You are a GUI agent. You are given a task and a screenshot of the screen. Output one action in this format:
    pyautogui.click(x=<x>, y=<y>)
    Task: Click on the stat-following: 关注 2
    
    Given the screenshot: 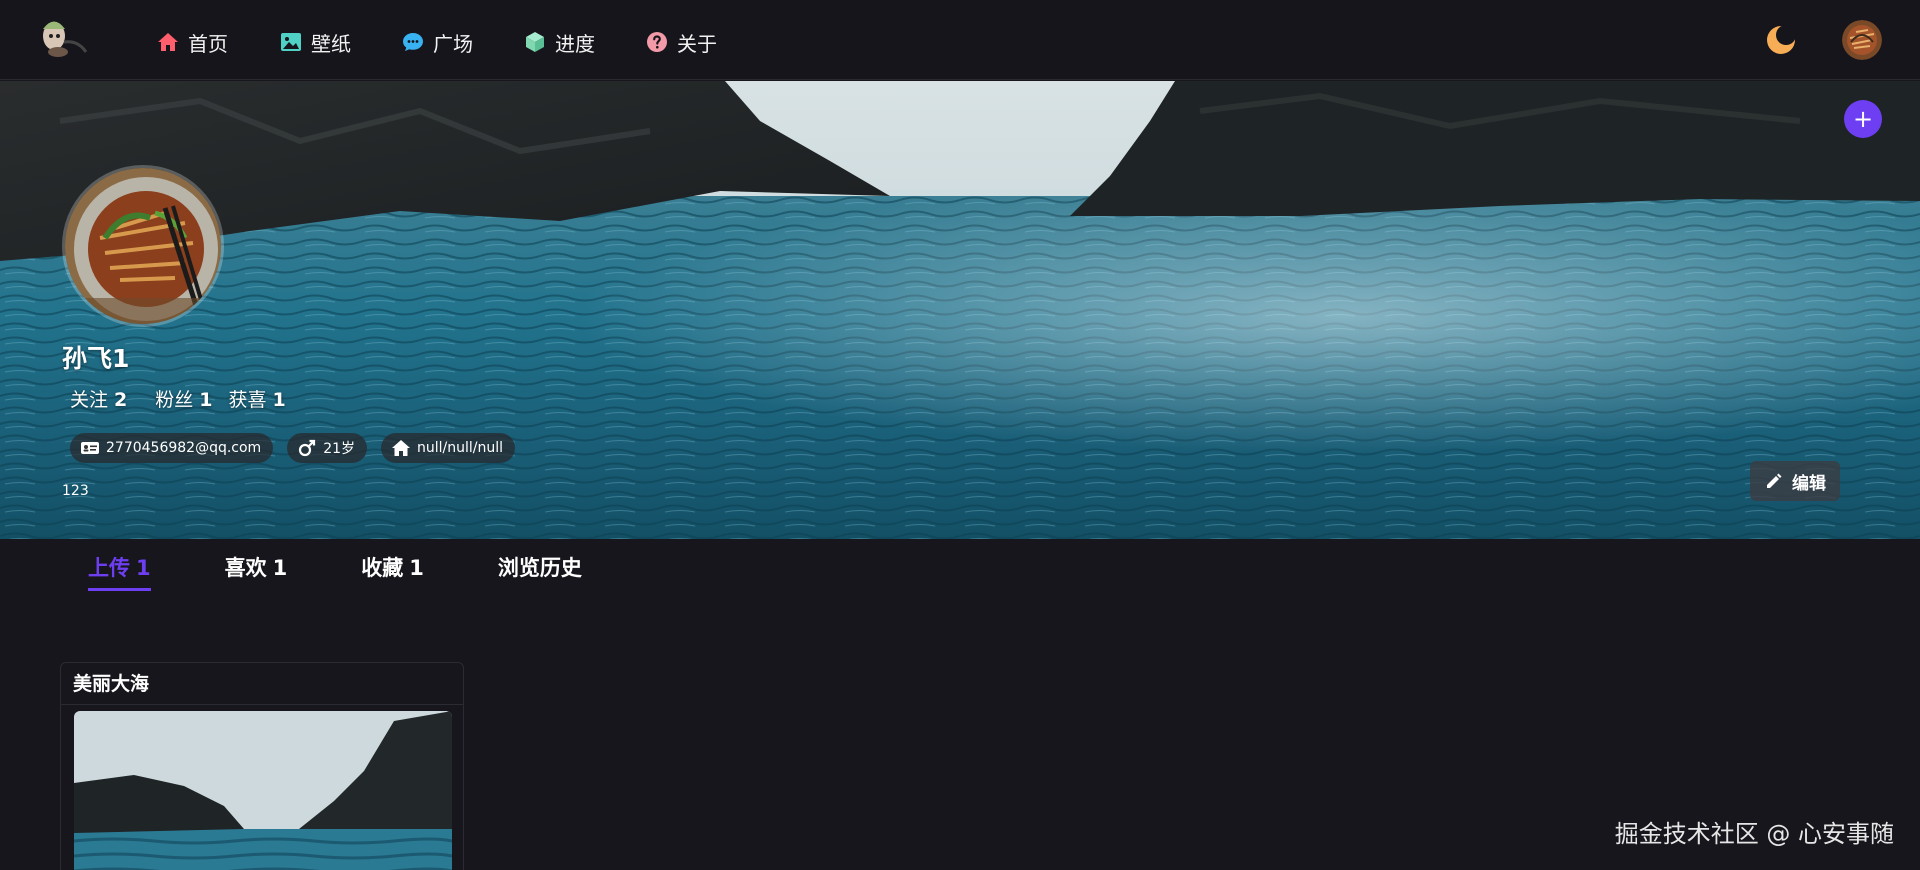 What is the action you would take?
    pyautogui.click(x=98, y=398)
    